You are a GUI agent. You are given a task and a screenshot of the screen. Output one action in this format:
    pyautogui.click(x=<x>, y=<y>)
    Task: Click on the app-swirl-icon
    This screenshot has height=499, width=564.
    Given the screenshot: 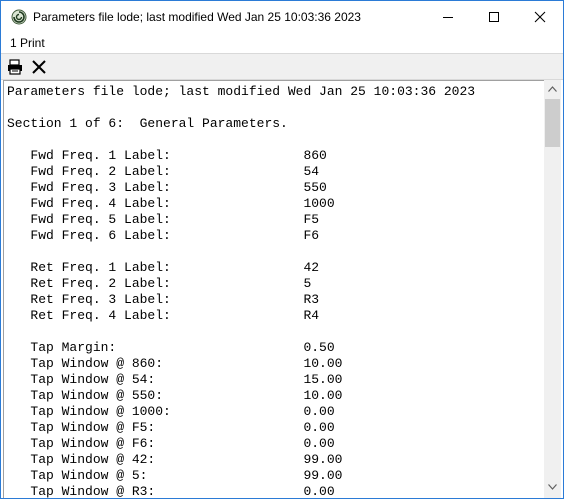 What is the action you would take?
    pyautogui.click(x=19, y=17)
    